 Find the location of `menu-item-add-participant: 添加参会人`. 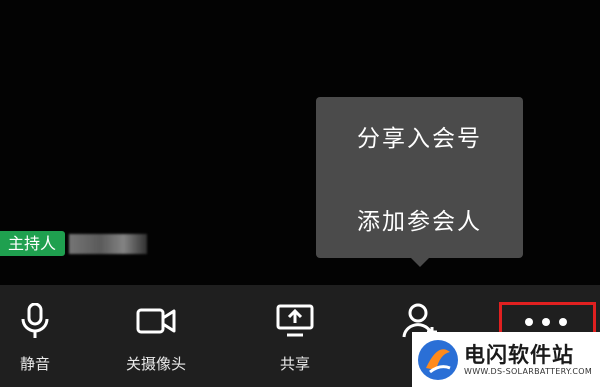

menu-item-add-participant: 添加参会人 is located at coordinates (419, 219).